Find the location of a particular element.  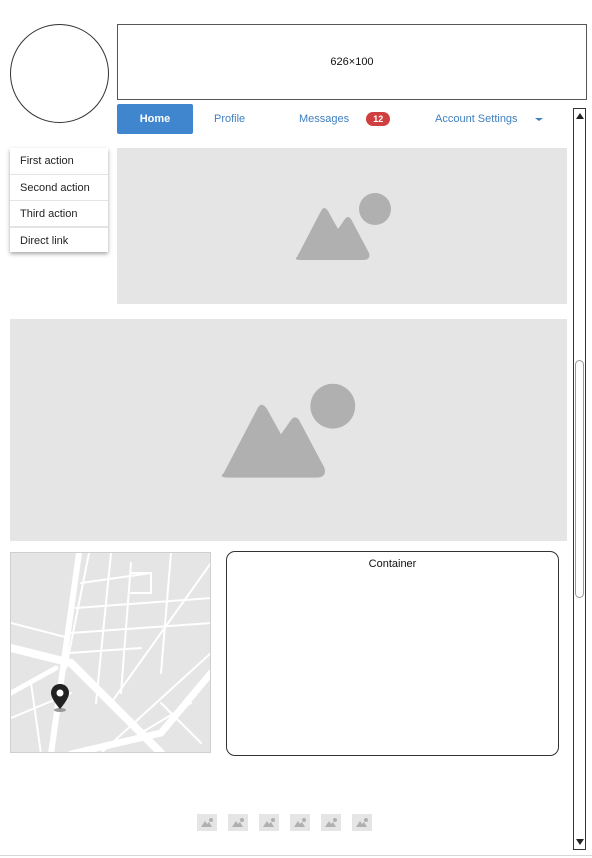

tab-messages: Messages 12 is located at coordinates (345, 119).